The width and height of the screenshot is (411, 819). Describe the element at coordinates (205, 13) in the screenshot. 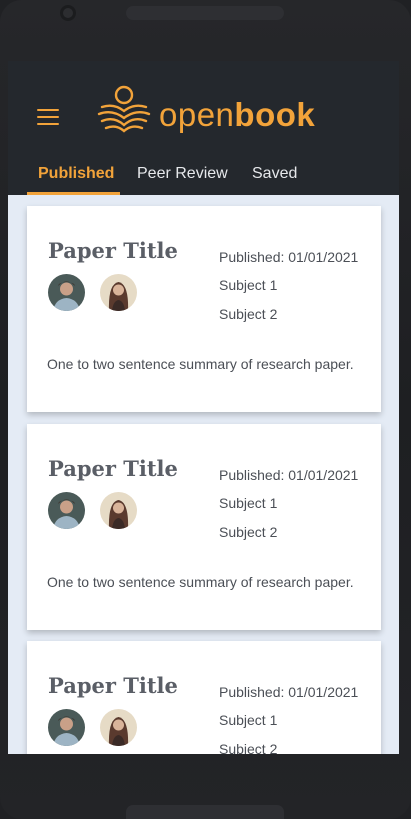

I see `speaker-grille` at that location.